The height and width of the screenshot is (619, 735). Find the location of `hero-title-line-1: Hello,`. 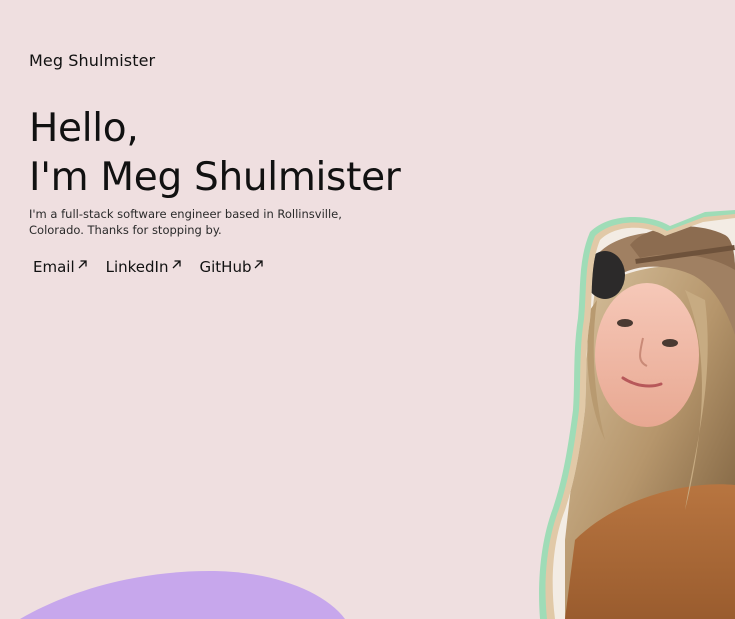

hero-title-line-1: Hello, is located at coordinates (84, 128).